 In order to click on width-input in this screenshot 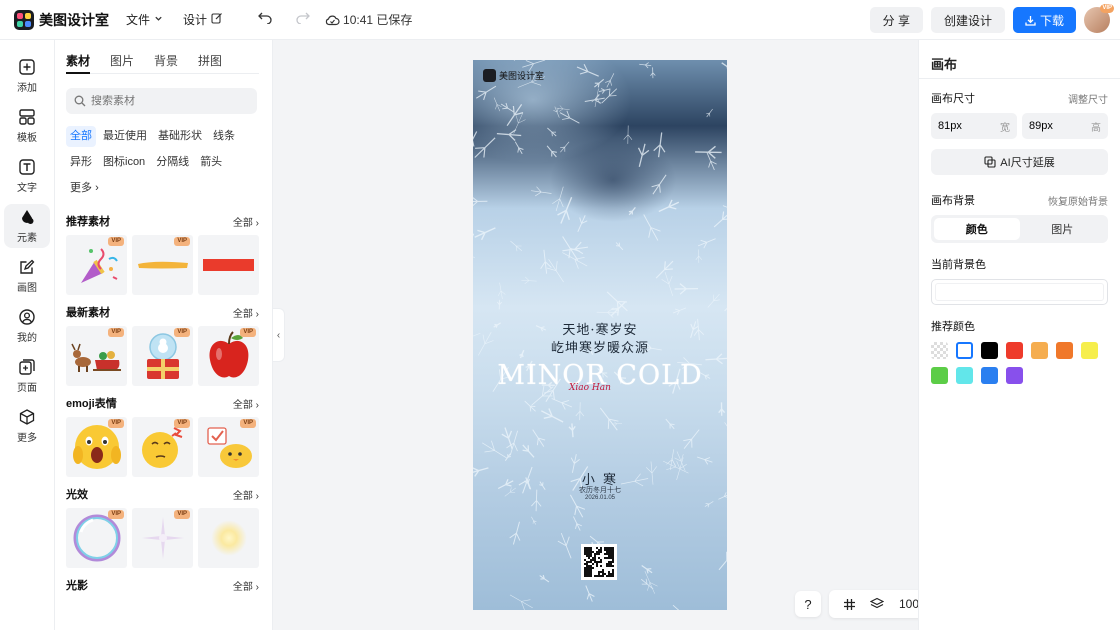, I will do `click(963, 126)`.